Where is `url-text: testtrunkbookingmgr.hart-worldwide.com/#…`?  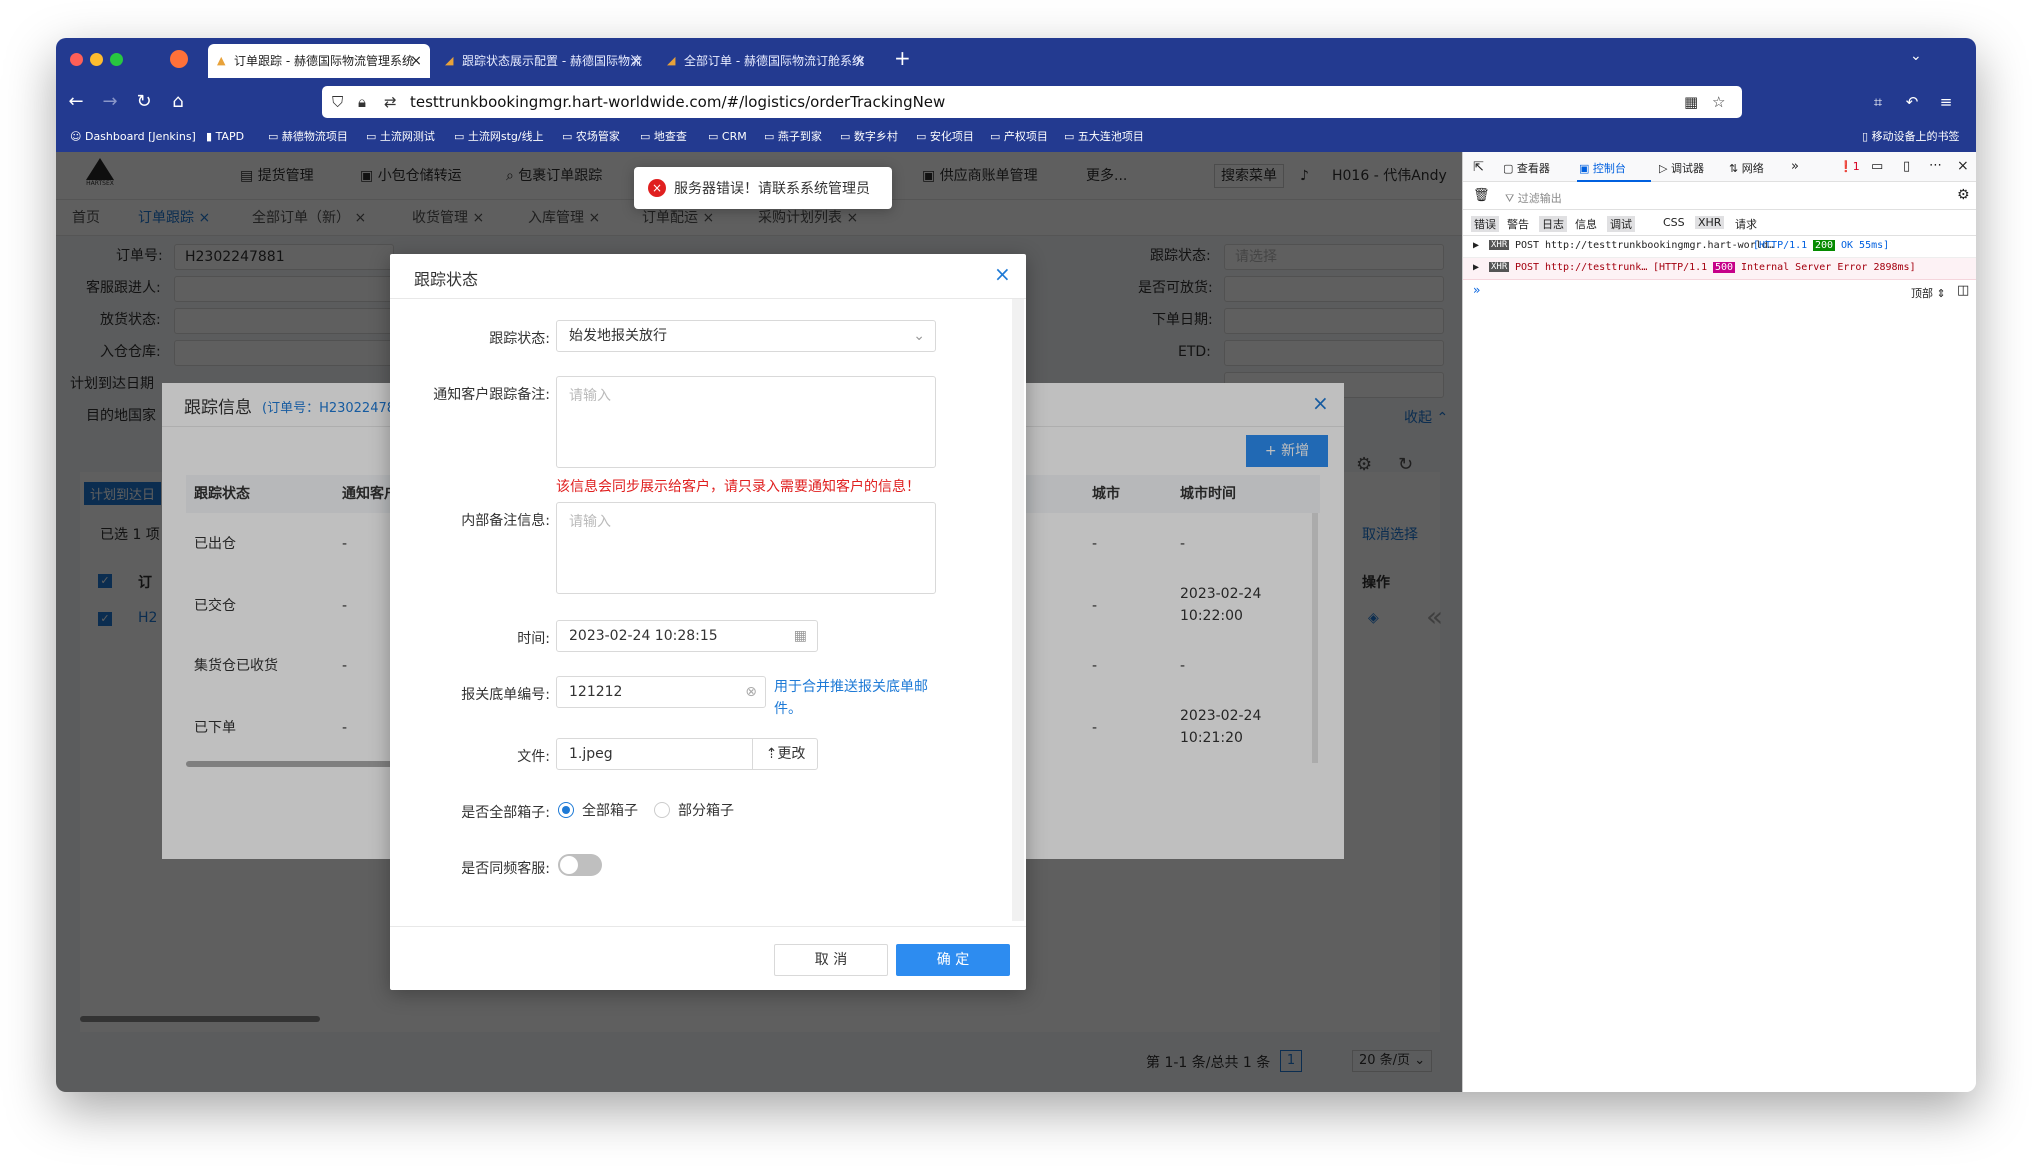 url-text: testtrunkbookingmgr.hart-worldwide.com/#… is located at coordinates (677, 102).